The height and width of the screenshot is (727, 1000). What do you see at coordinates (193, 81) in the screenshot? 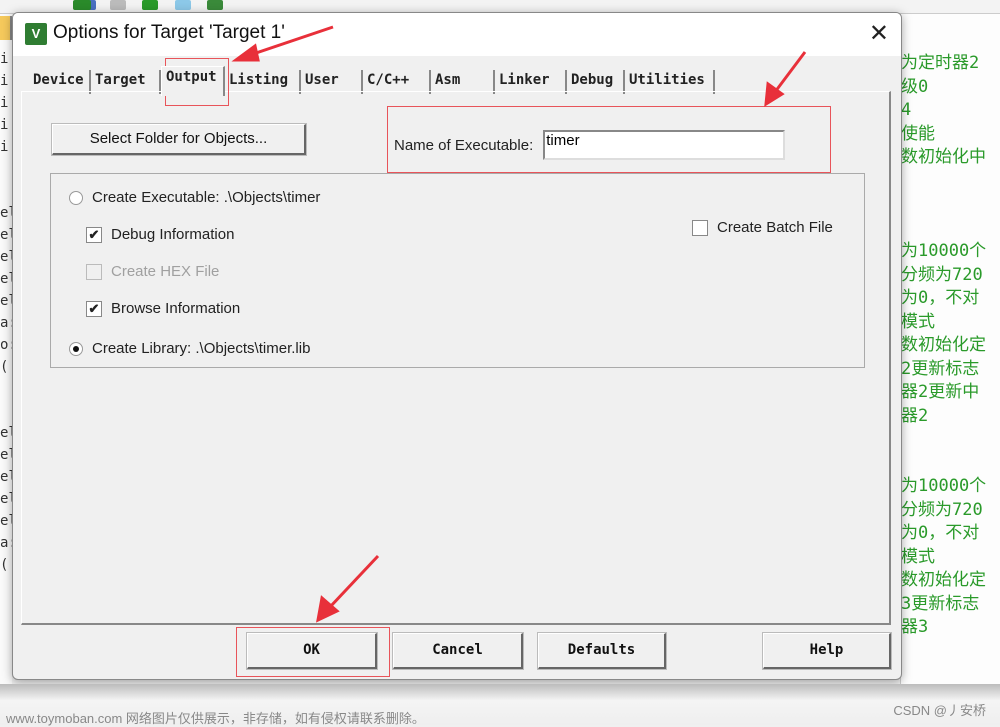
I see `tab-output: Output` at bounding box center [193, 81].